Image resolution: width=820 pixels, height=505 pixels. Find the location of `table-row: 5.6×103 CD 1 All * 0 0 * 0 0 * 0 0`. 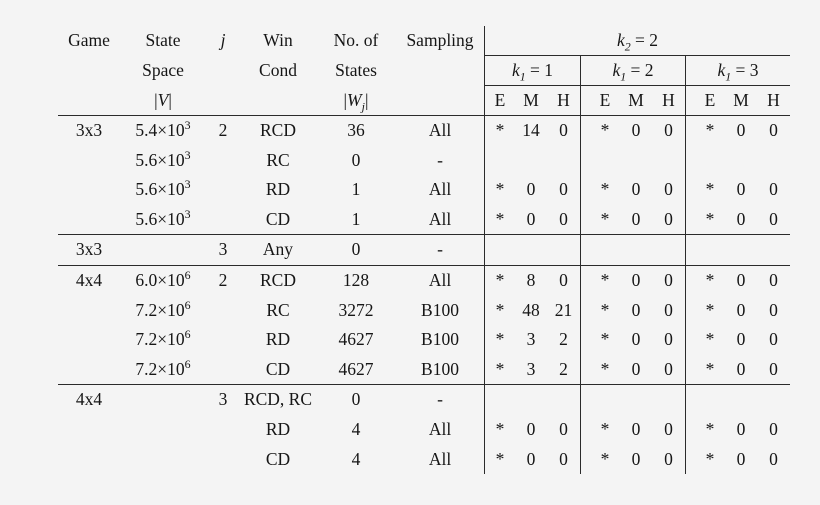

table-row: 5.6×103 CD 1 All * 0 0 * 0 0 * 0 0 is located at coordinates (424, 219).